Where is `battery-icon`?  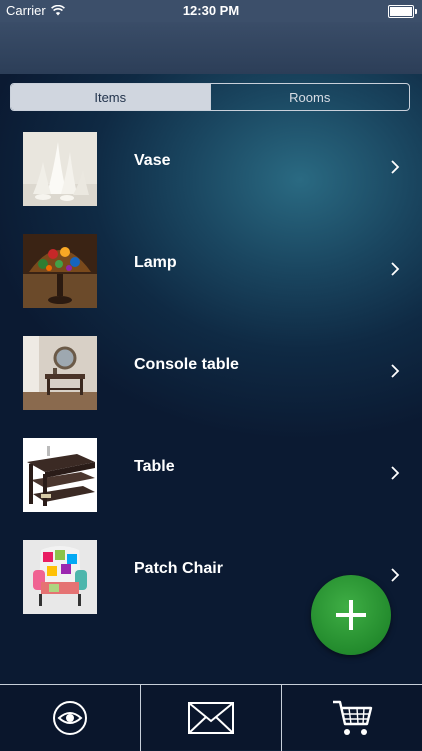
battery-icon is located at coordinates (402, 11).